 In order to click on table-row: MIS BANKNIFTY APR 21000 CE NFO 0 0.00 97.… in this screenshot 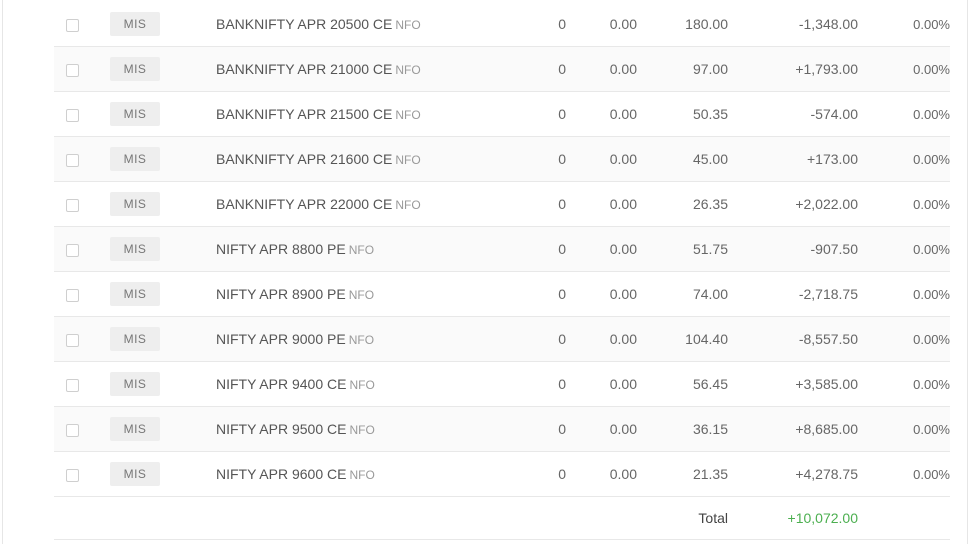, I will do `click(502, 69)`.